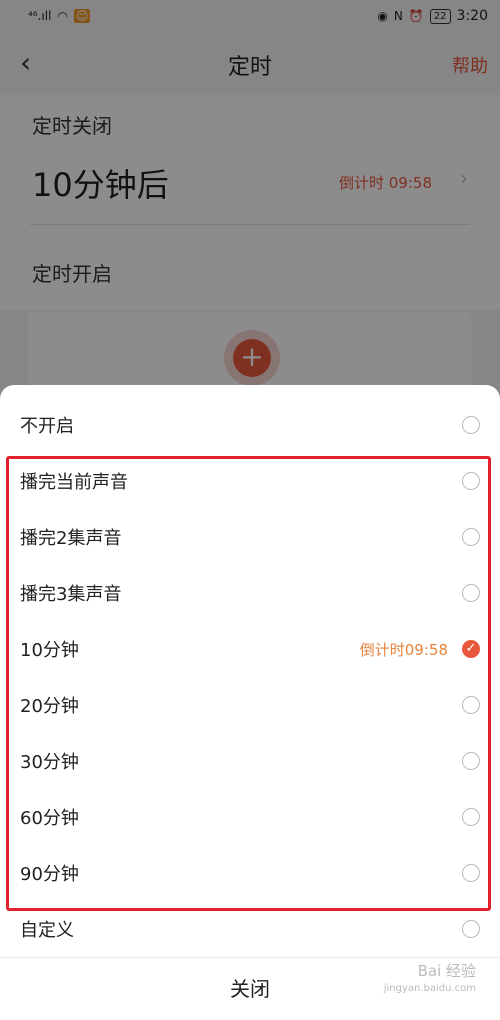 This screenshot has width=500, height=1020. Describe the element at coordinates (429, 988) in the screenshot. I see `watermark-line2: jingyan.baidu.com` at that location.